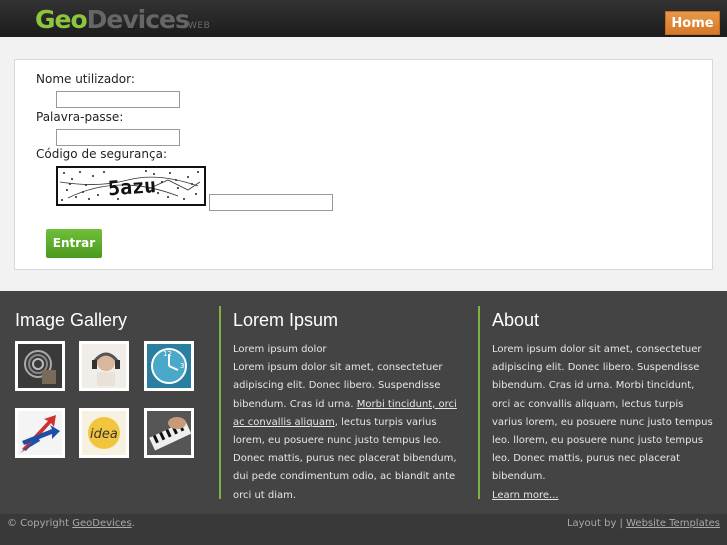 The width and height of the screenshot is (727, 545). I want to click on copyright: © Copyright GeoDevices., so click(71, 523).